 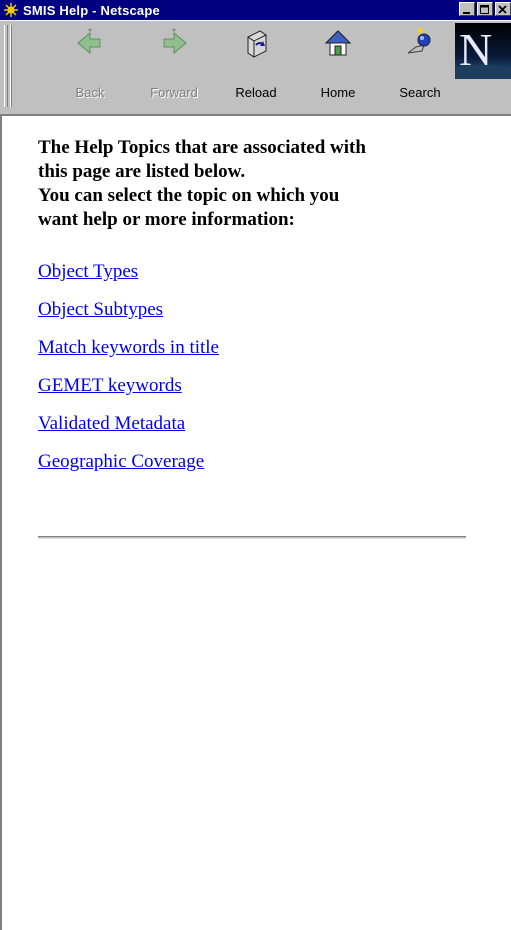 I want to click on brand-letter: N, so click(x=476, y=49).